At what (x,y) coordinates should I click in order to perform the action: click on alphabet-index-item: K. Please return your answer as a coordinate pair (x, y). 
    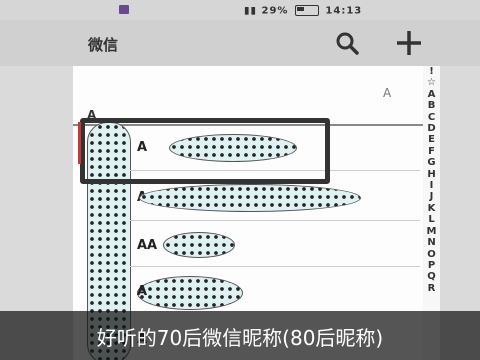
    Looking at the image, I should click on (431, 208).